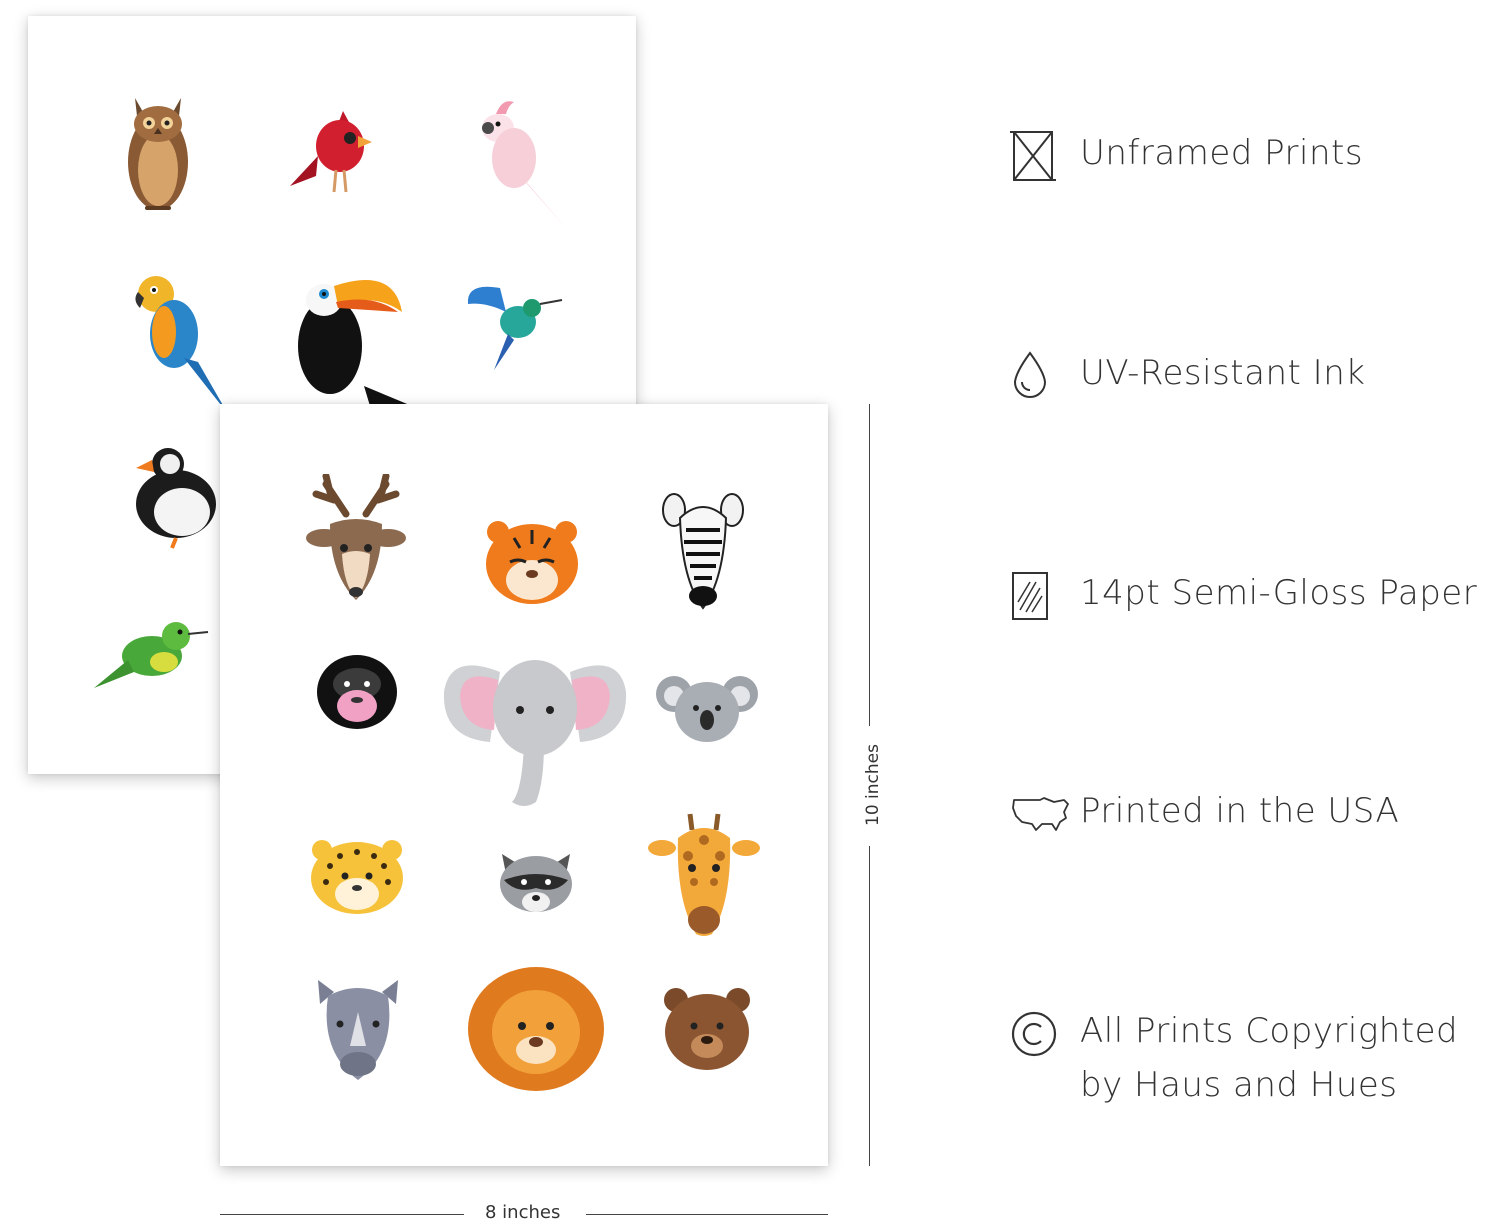 Image resolution: width=1500 pixels, height=1224 pixels. I want to click on feature-copyright: All Prints Copyrighted by Haus and Hues, so click(1245, 1058).